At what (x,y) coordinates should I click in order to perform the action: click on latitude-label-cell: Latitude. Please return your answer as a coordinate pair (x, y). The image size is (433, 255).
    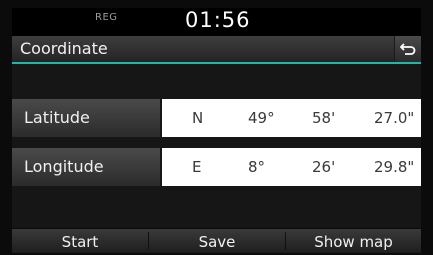
    Looking at the image, I should click on (86, 118).